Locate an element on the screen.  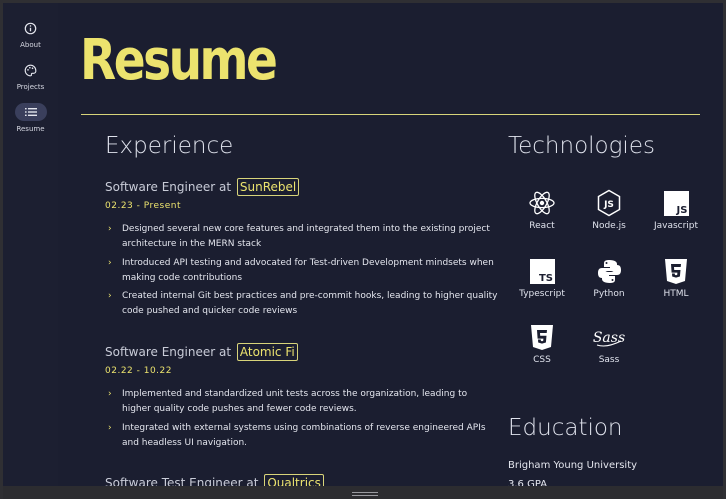
html5-icon is located at coordinates (676, 271).